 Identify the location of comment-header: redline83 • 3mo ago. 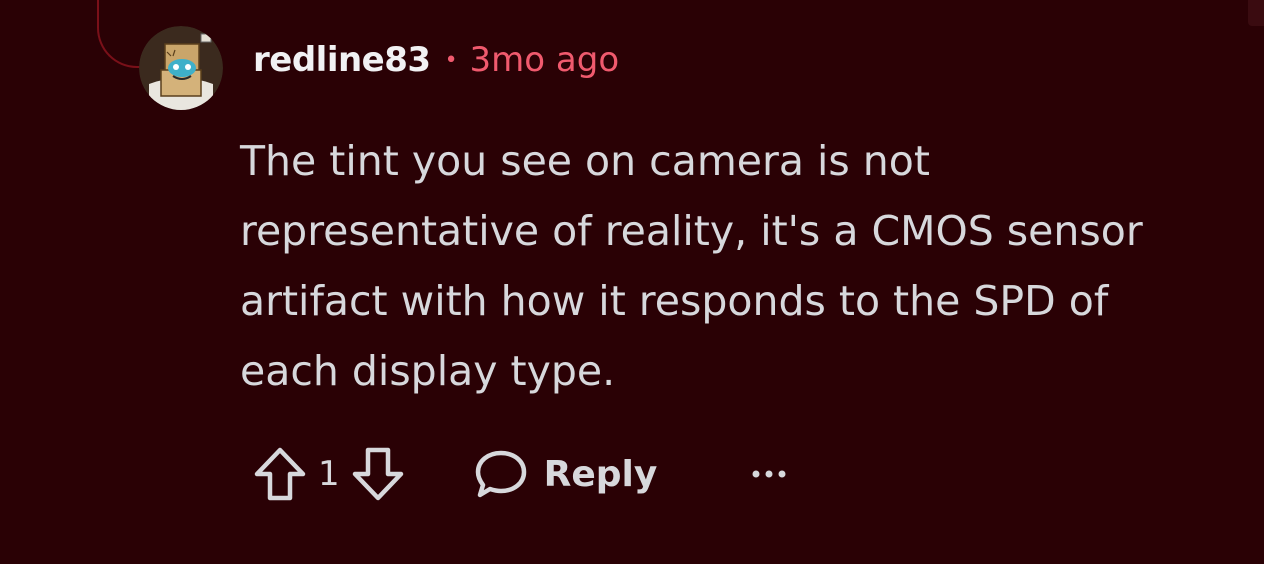
(436, 60).